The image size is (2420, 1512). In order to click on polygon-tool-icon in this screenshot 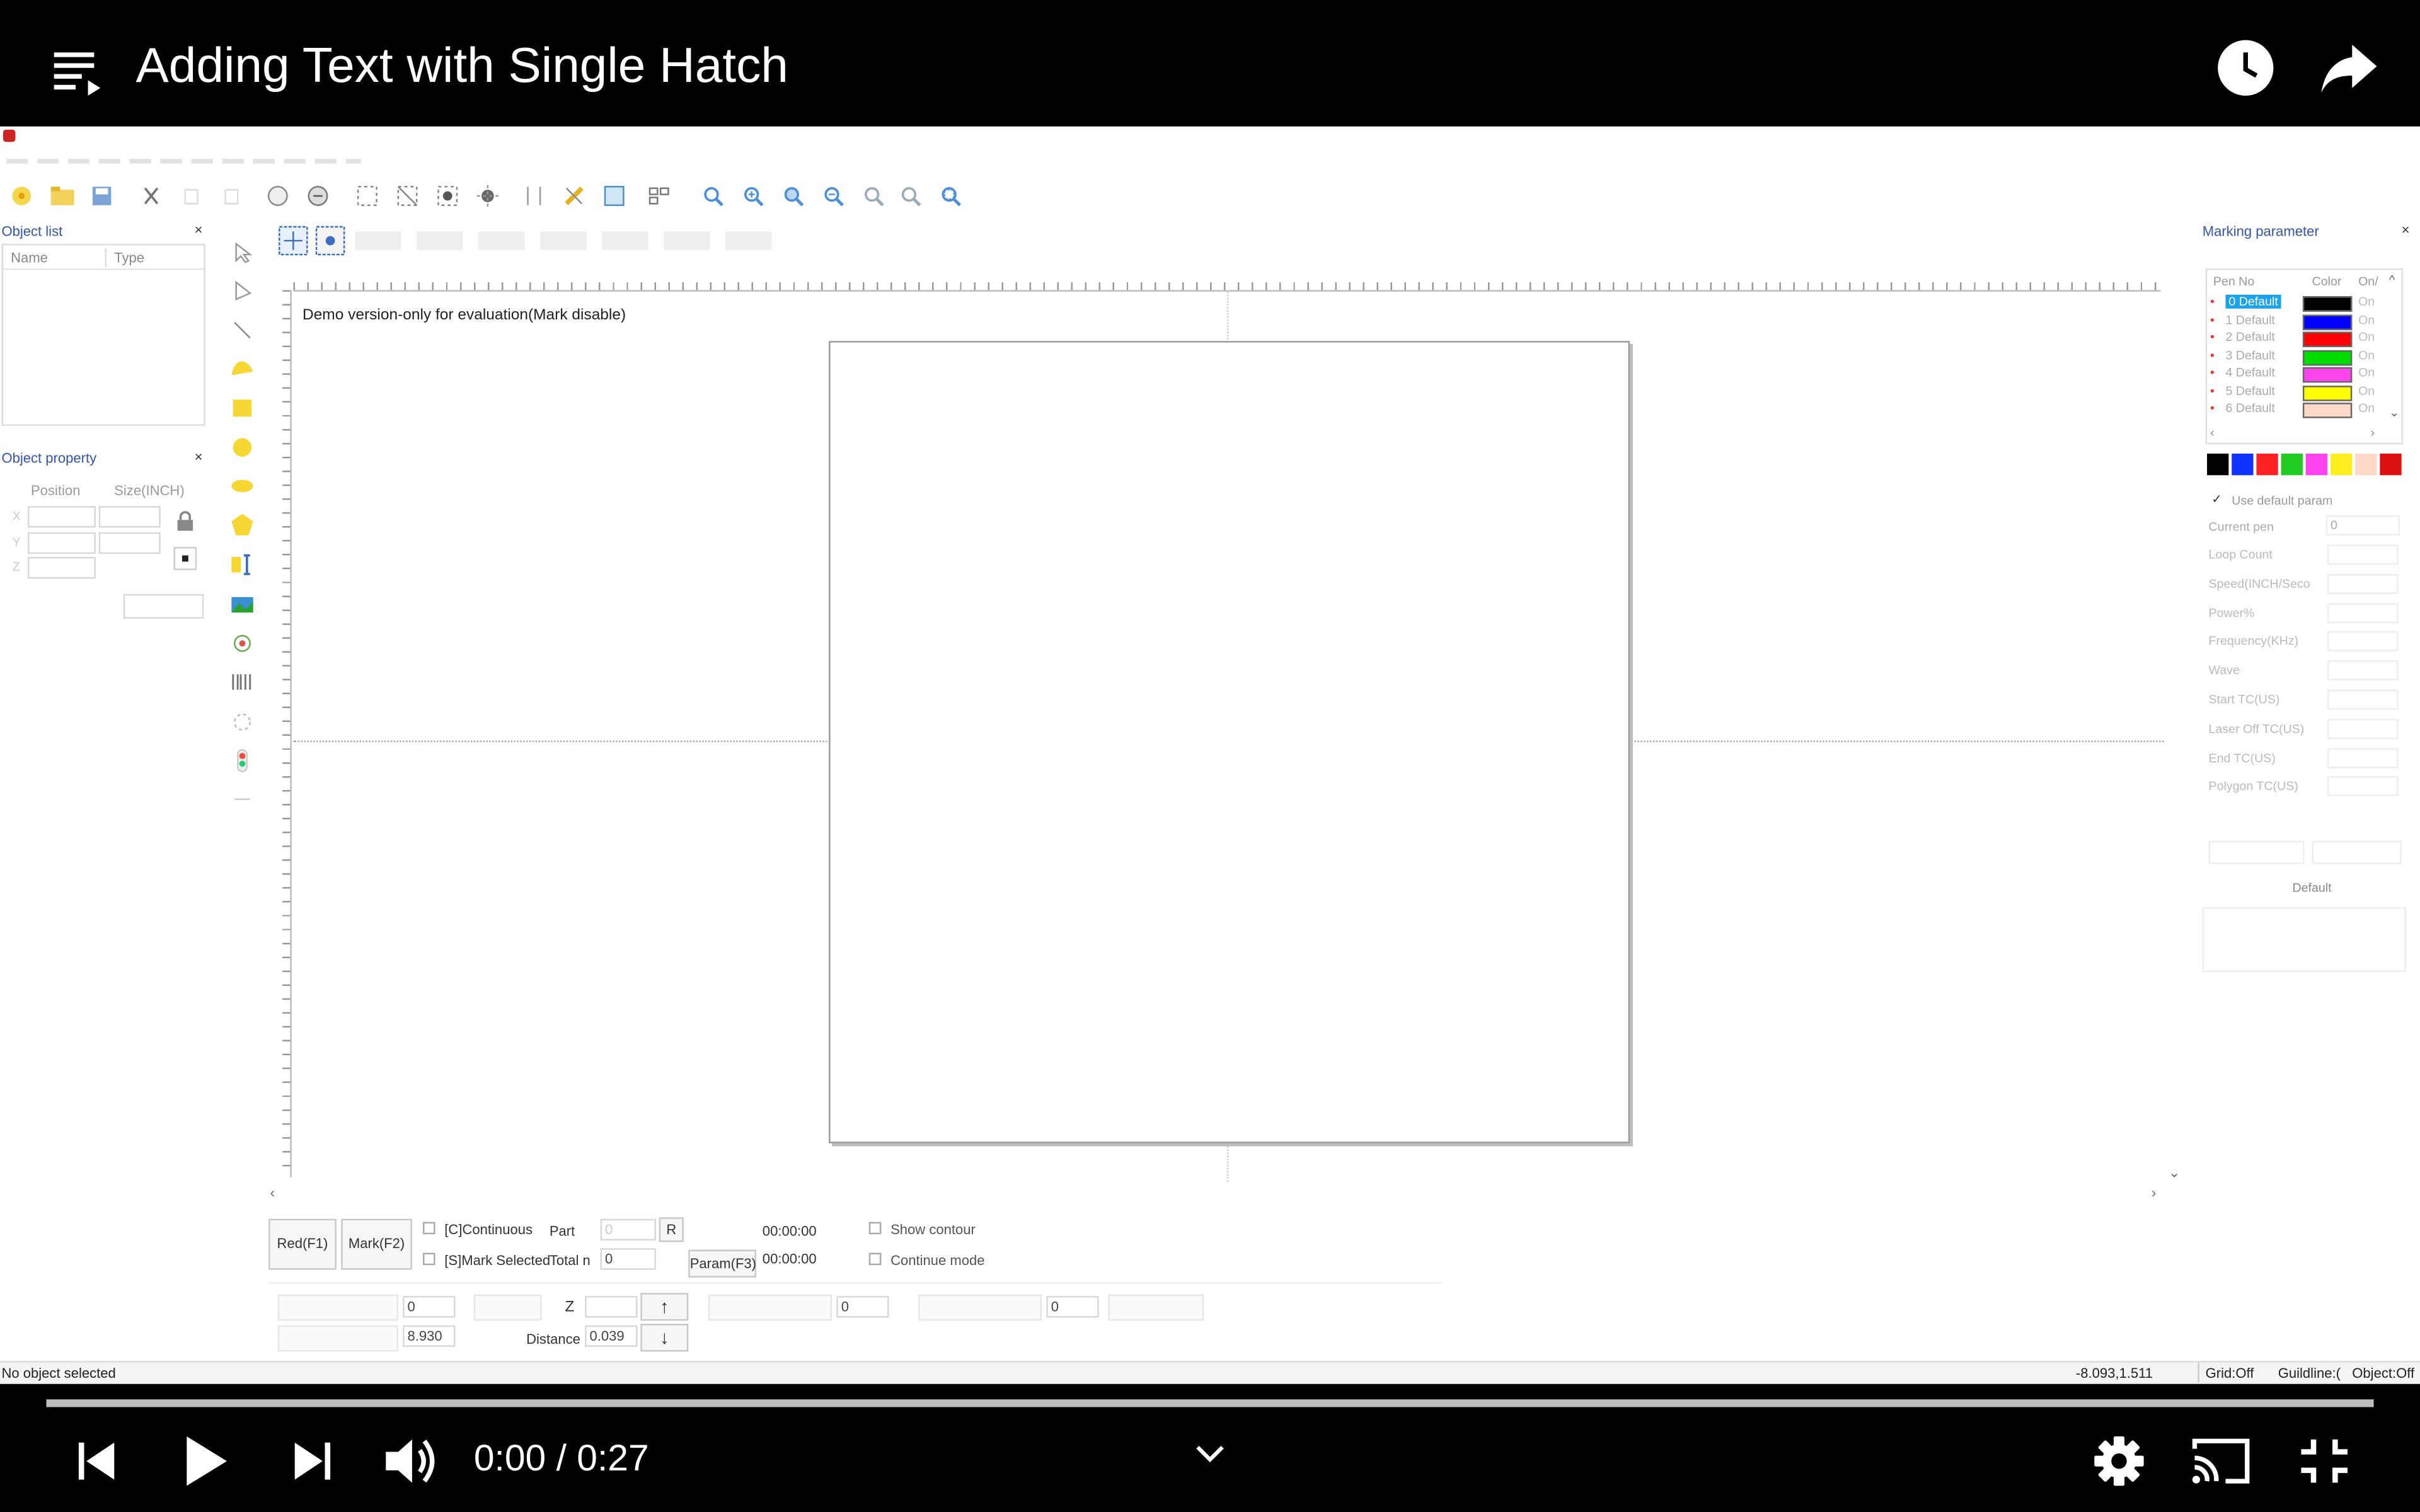, I will do `click(243, 524)`.